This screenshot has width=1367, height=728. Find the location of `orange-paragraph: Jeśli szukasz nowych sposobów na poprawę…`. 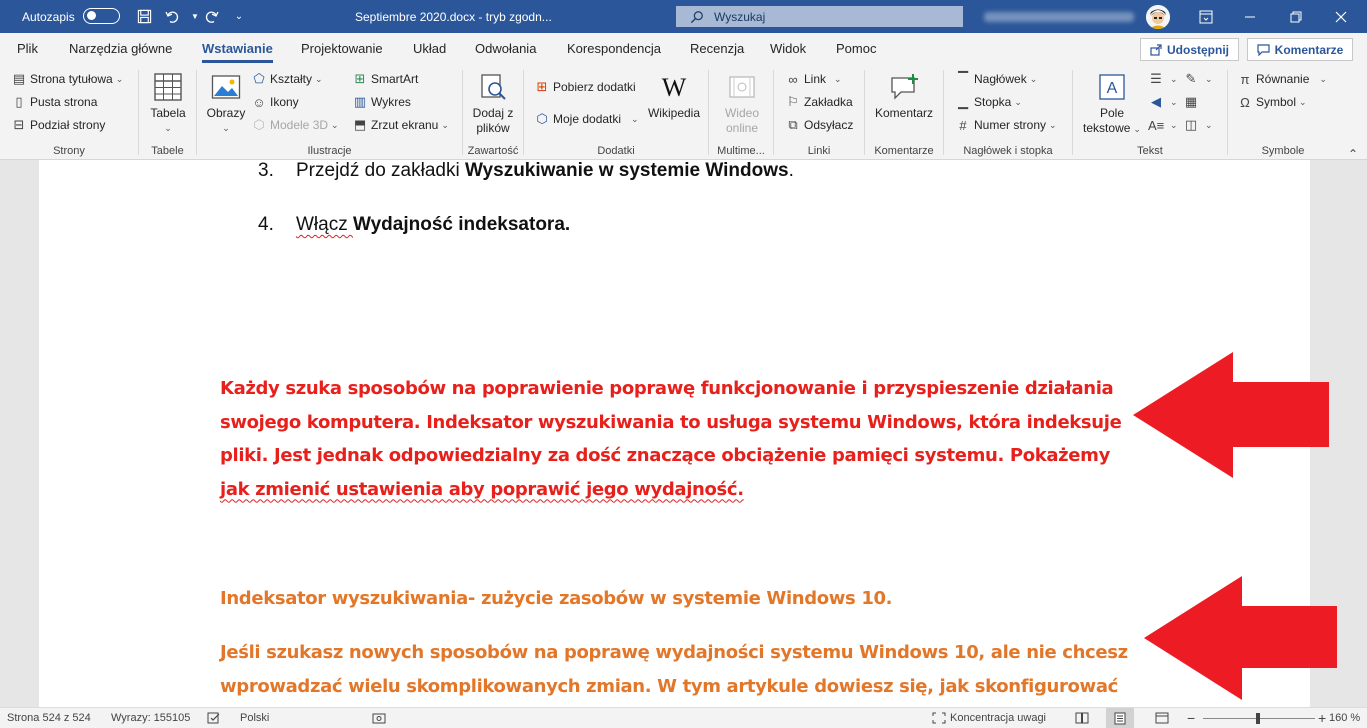

orange-paragraph: Jeśli szukasz nowych sposobów na poprawę… is located at coordinates (674, 669).